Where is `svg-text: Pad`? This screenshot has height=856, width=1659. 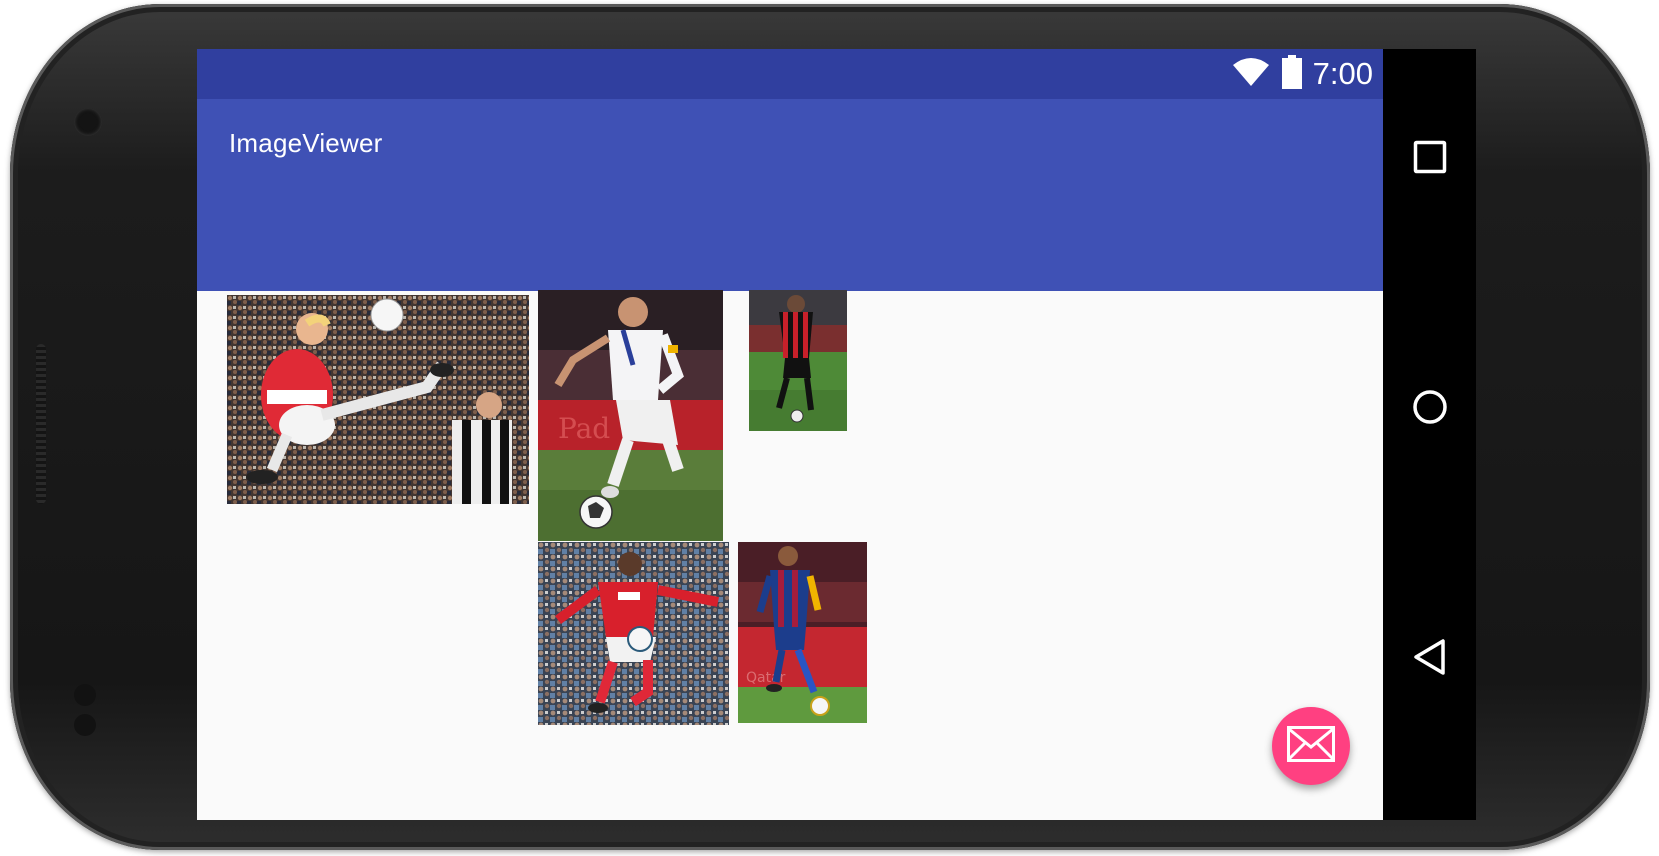
svg-text: Pad is located at coordinates (584, 428).